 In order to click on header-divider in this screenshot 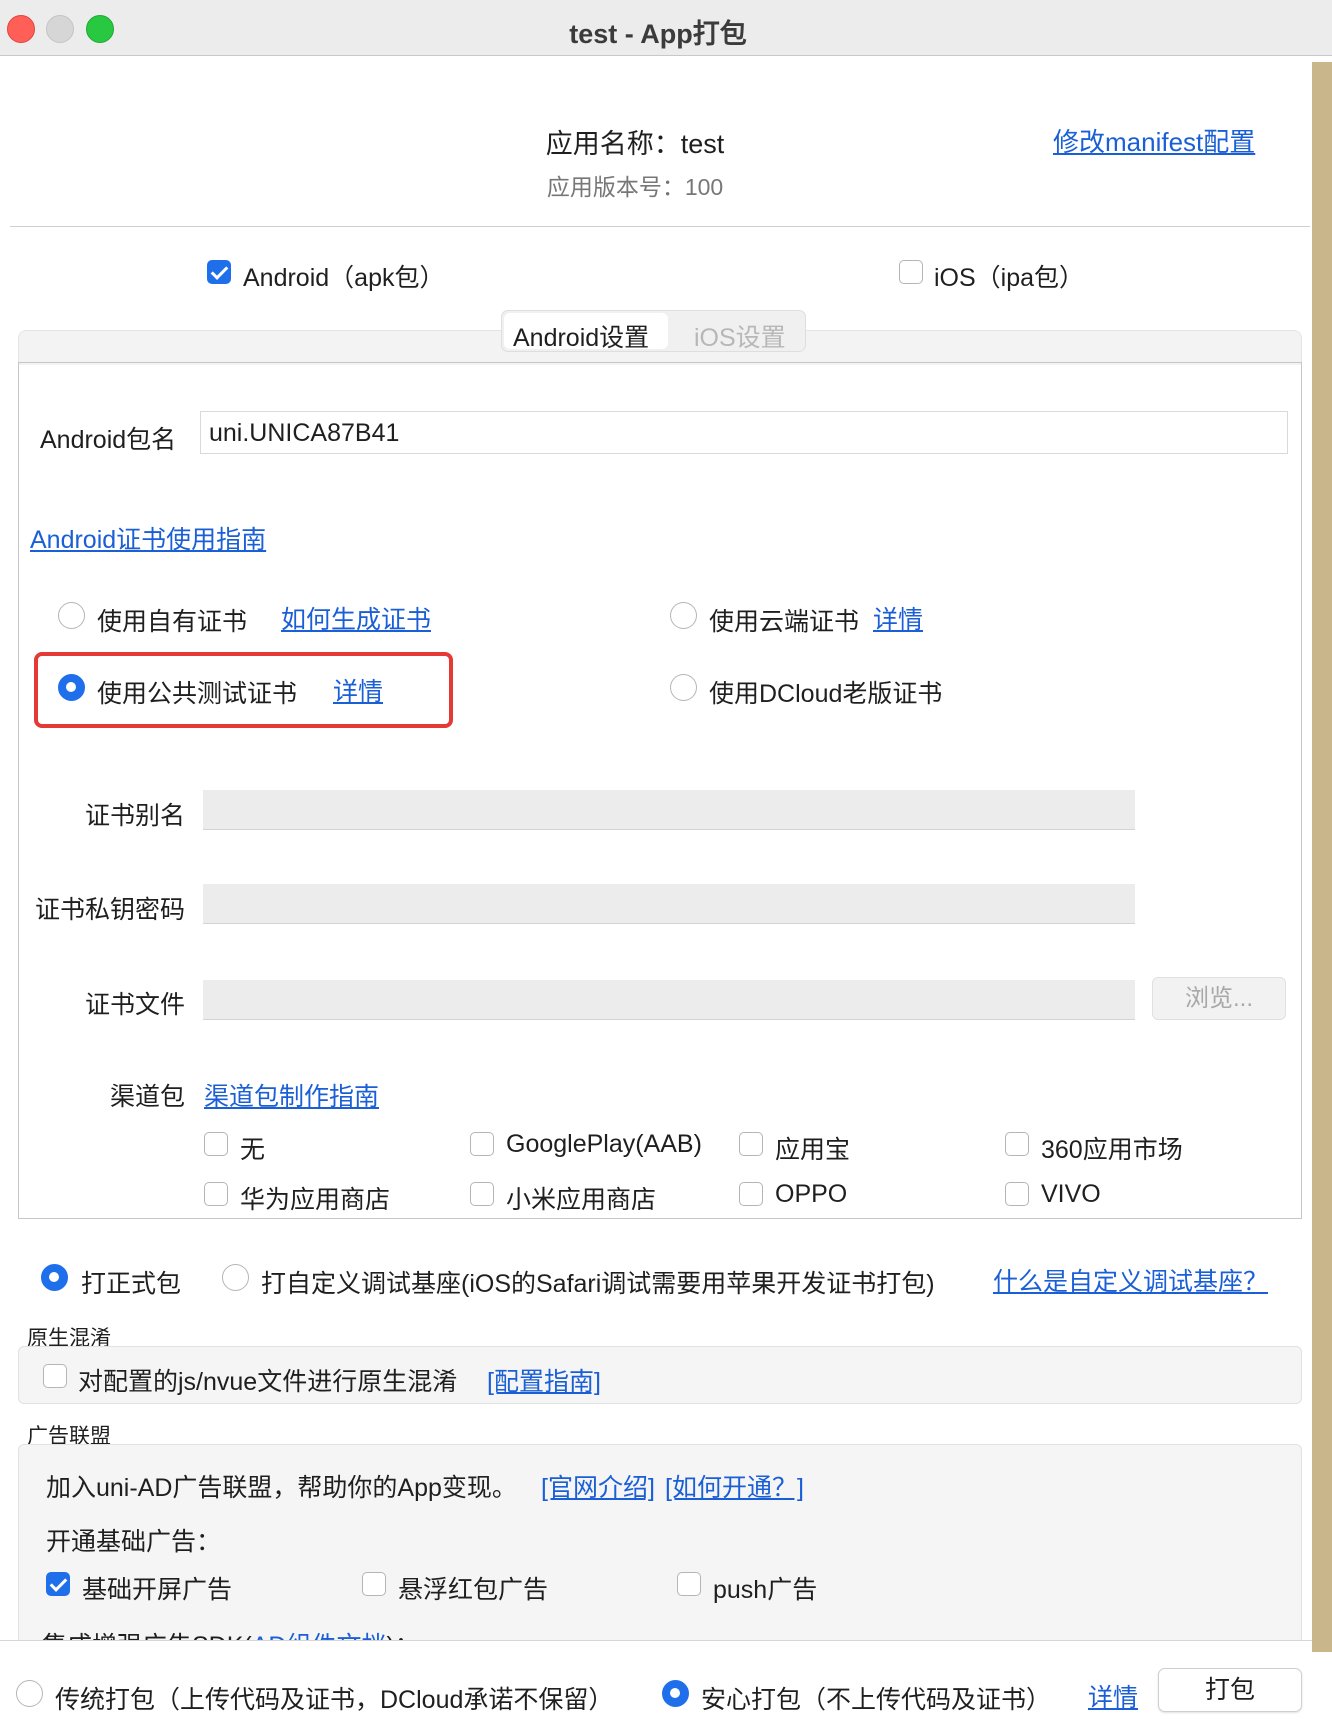, I will do `click(660, 226)`.